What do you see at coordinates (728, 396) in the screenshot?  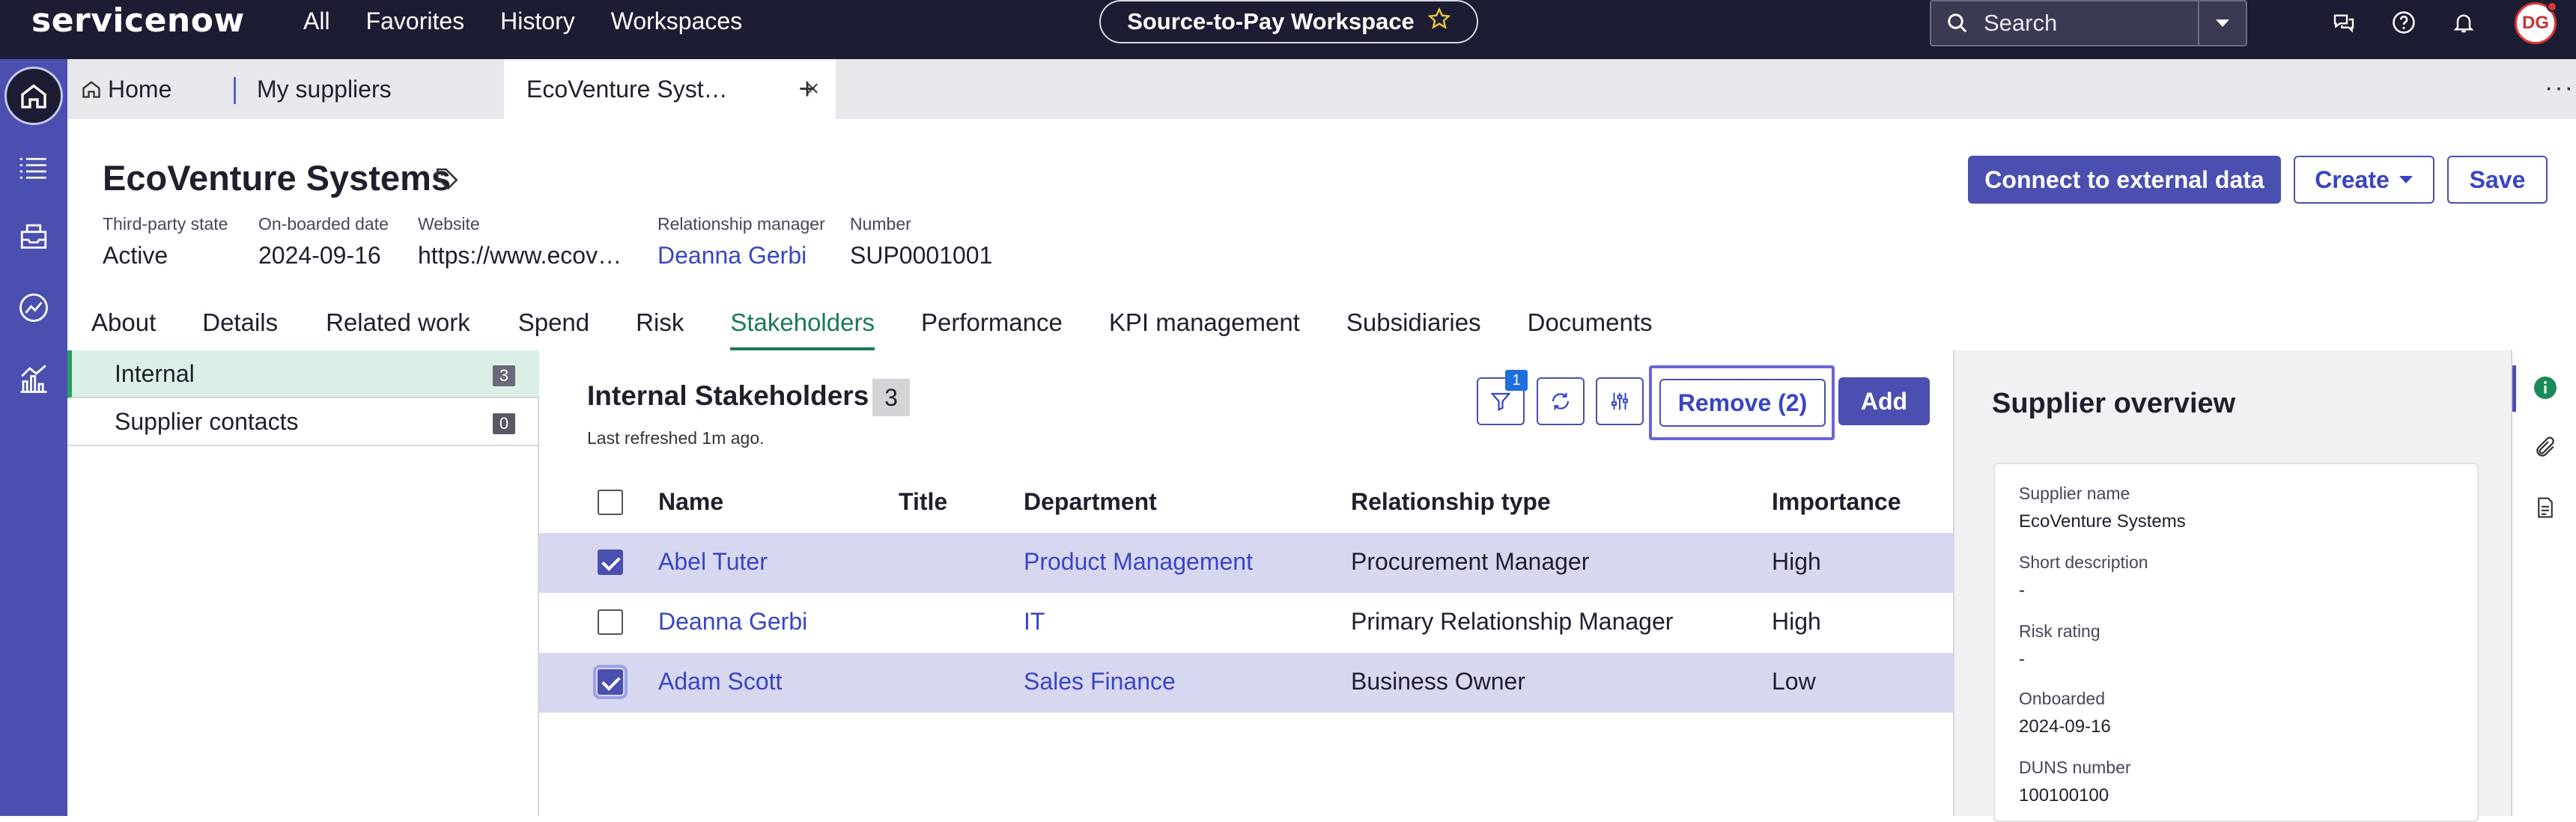 I see `list-title: Internal Stakeholders` at bounding box center [728, 396].